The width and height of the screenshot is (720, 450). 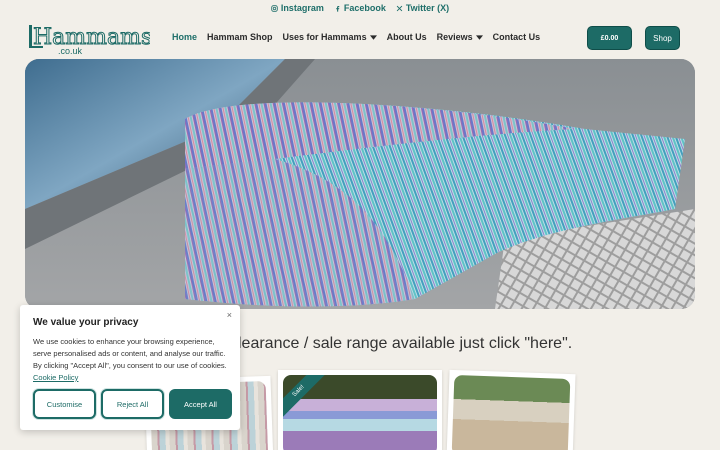 I want to click on instagram-link: Instagram, so click(x=297, y=8).